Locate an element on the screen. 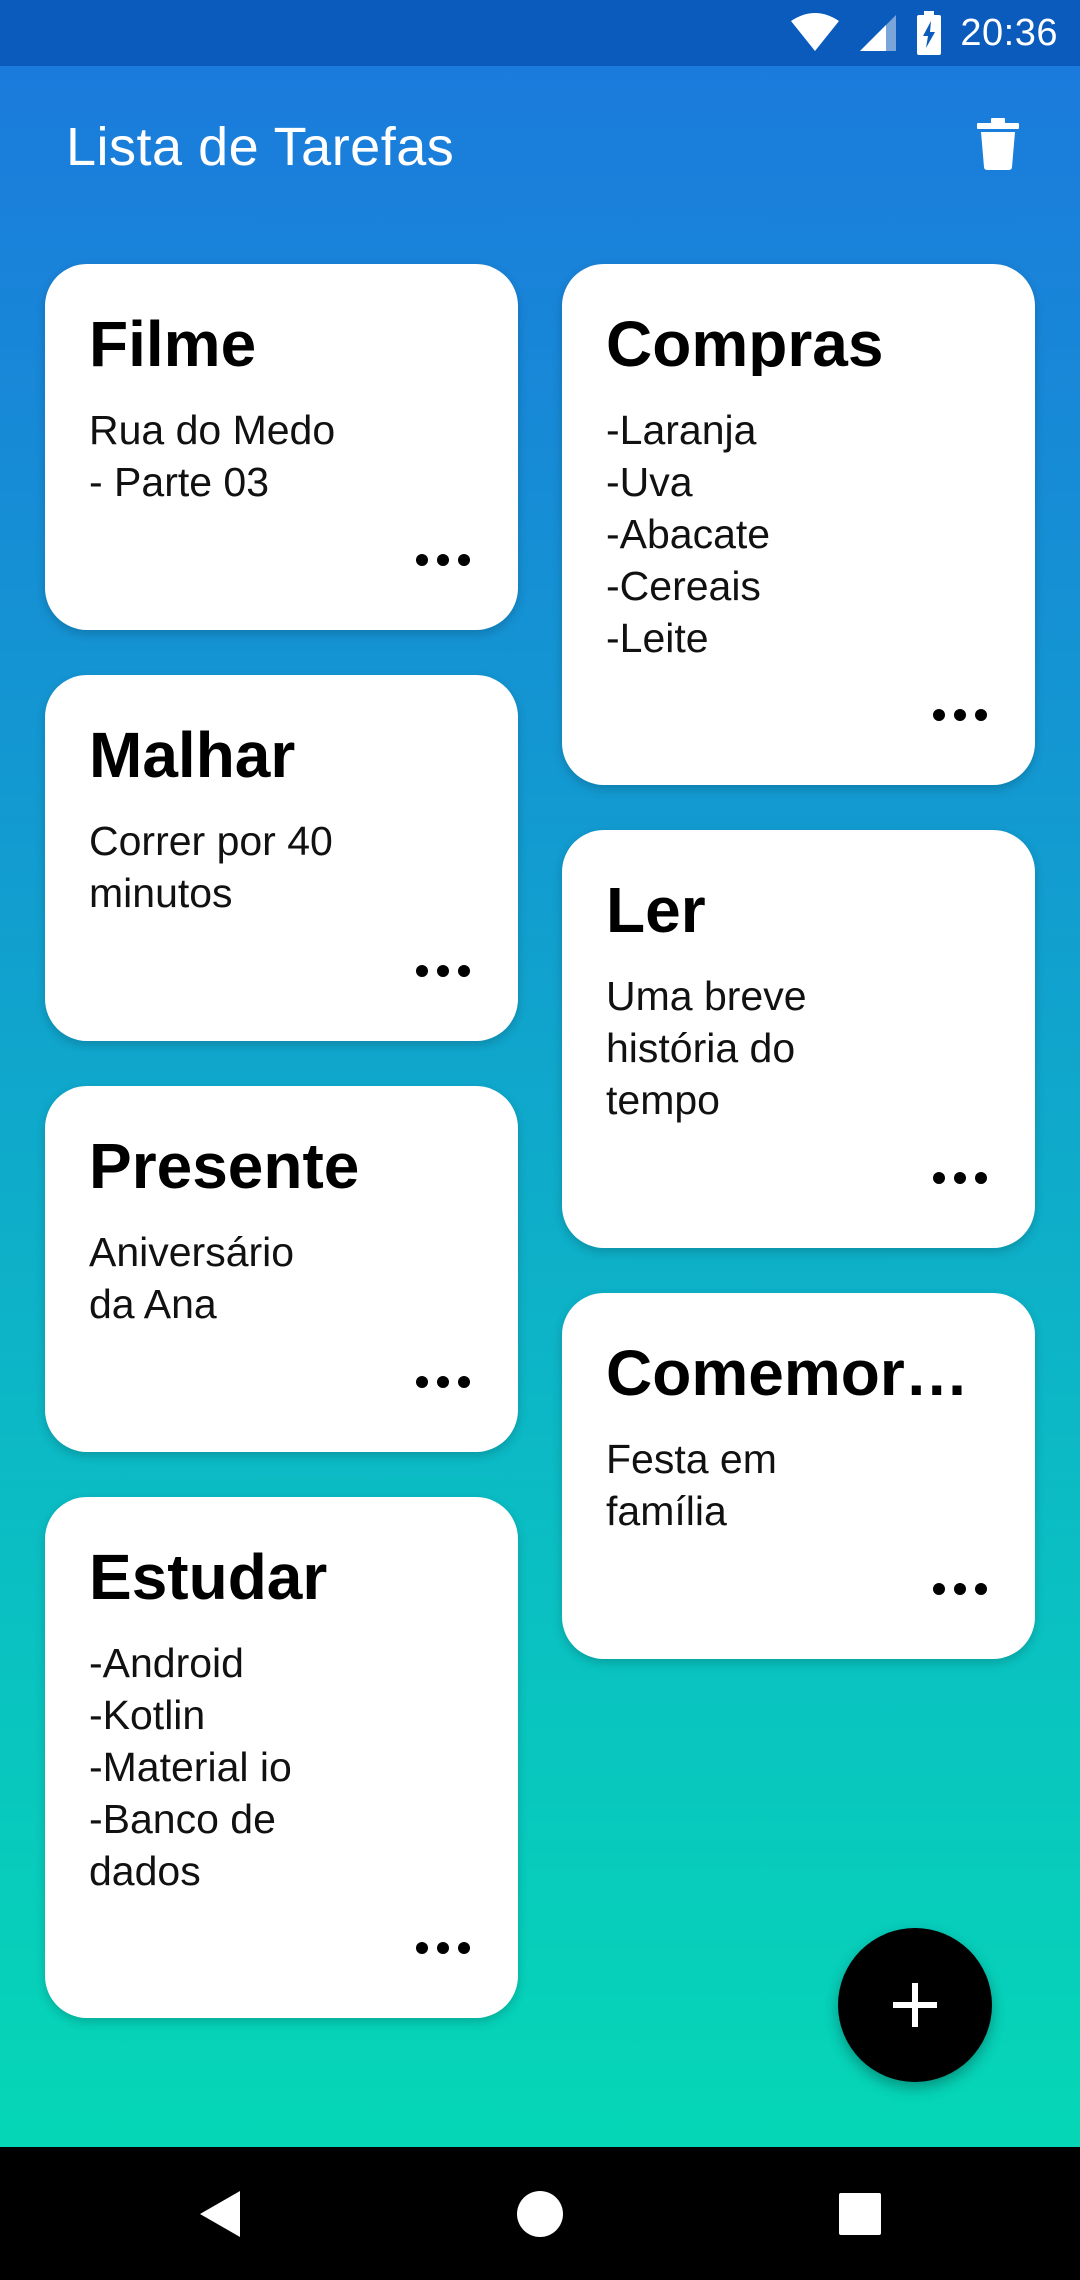 The width and height of the screenshot is (1080, 2280). add-note-button is located at coordinates (915, 2005).